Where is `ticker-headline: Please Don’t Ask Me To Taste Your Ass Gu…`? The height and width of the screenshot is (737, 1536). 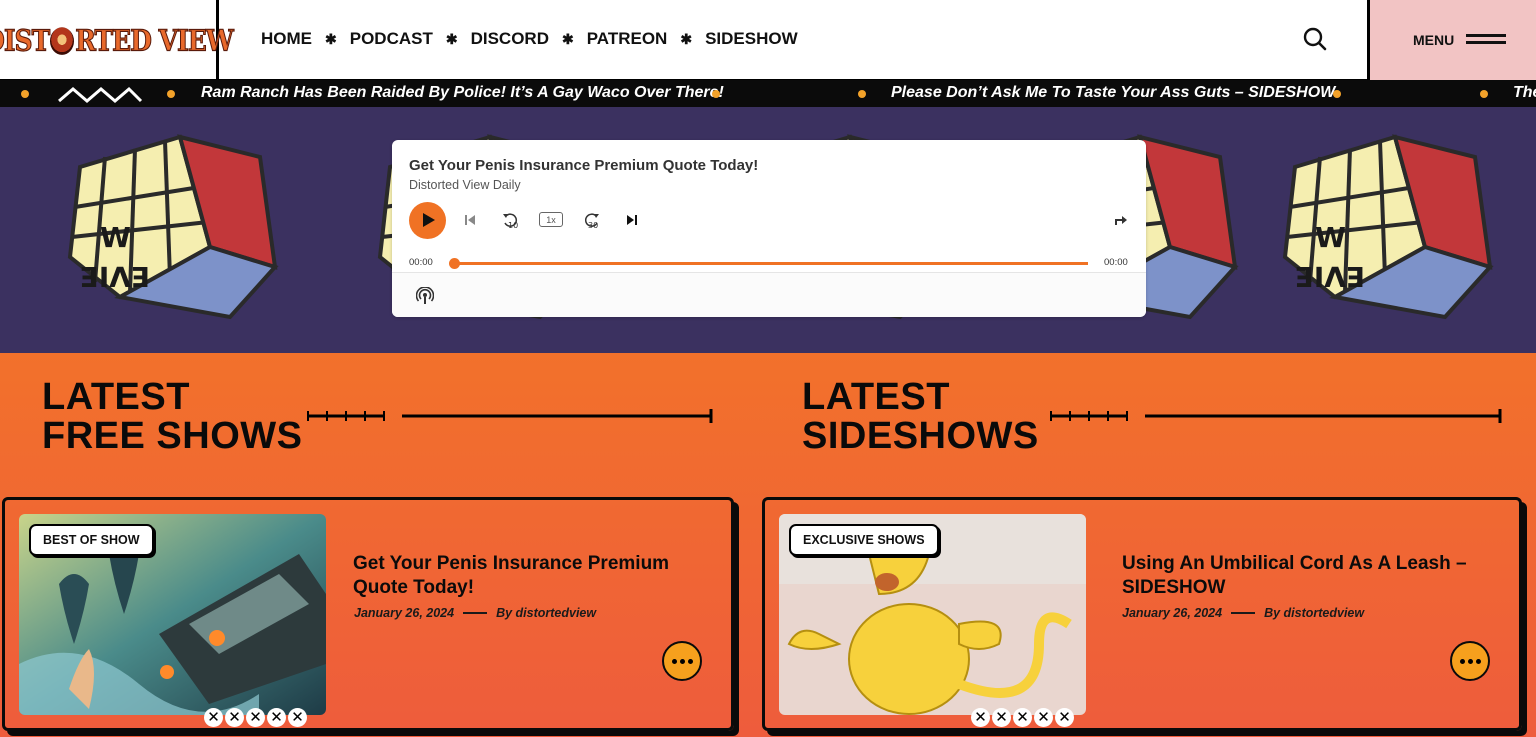
ticker-headline: Please Don’t Ask Me To Taste Your Ass Gu… is located at coordinates (1113, 93).